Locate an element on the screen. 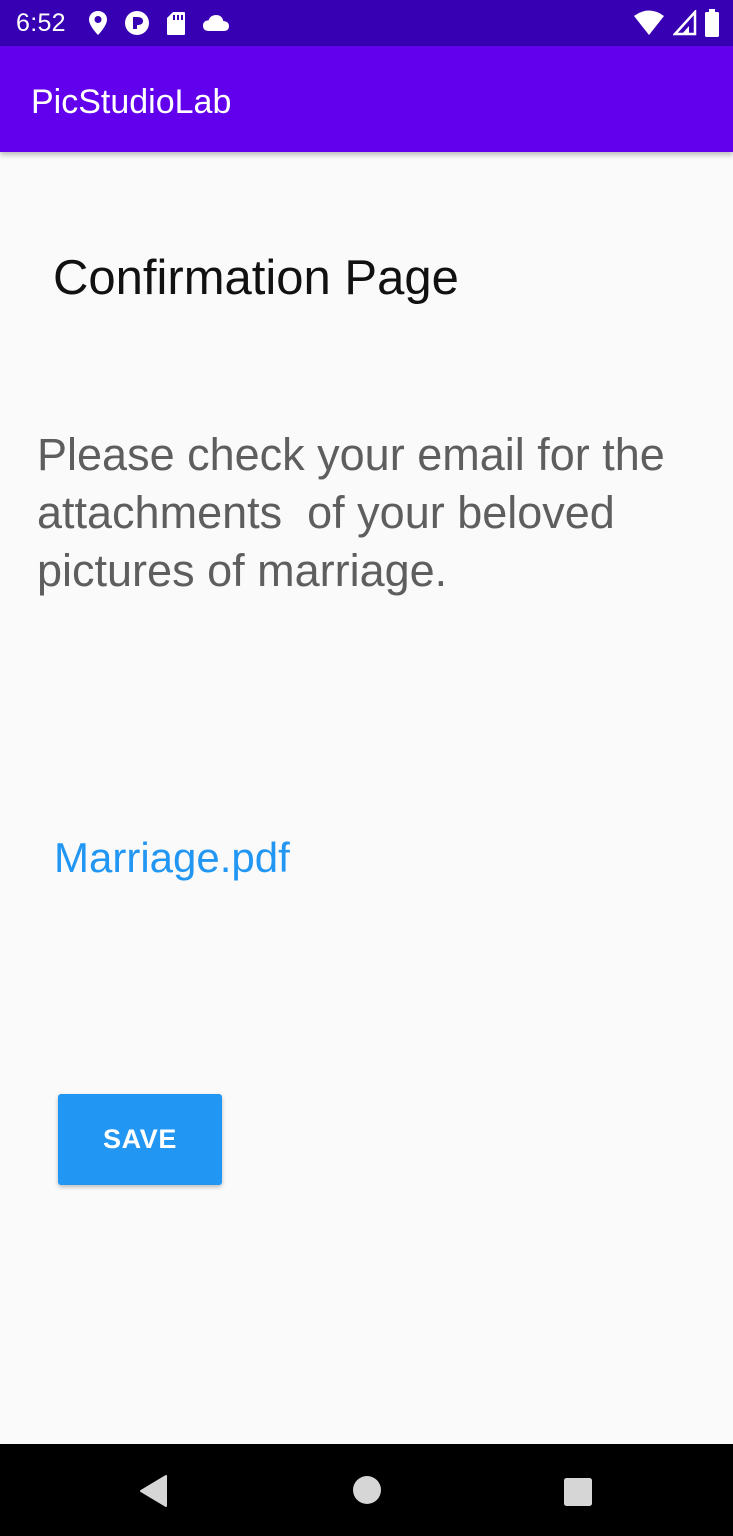 The image size is (733, 1536). app-bar: PicStudioLab is located at coordinates (366, 99).